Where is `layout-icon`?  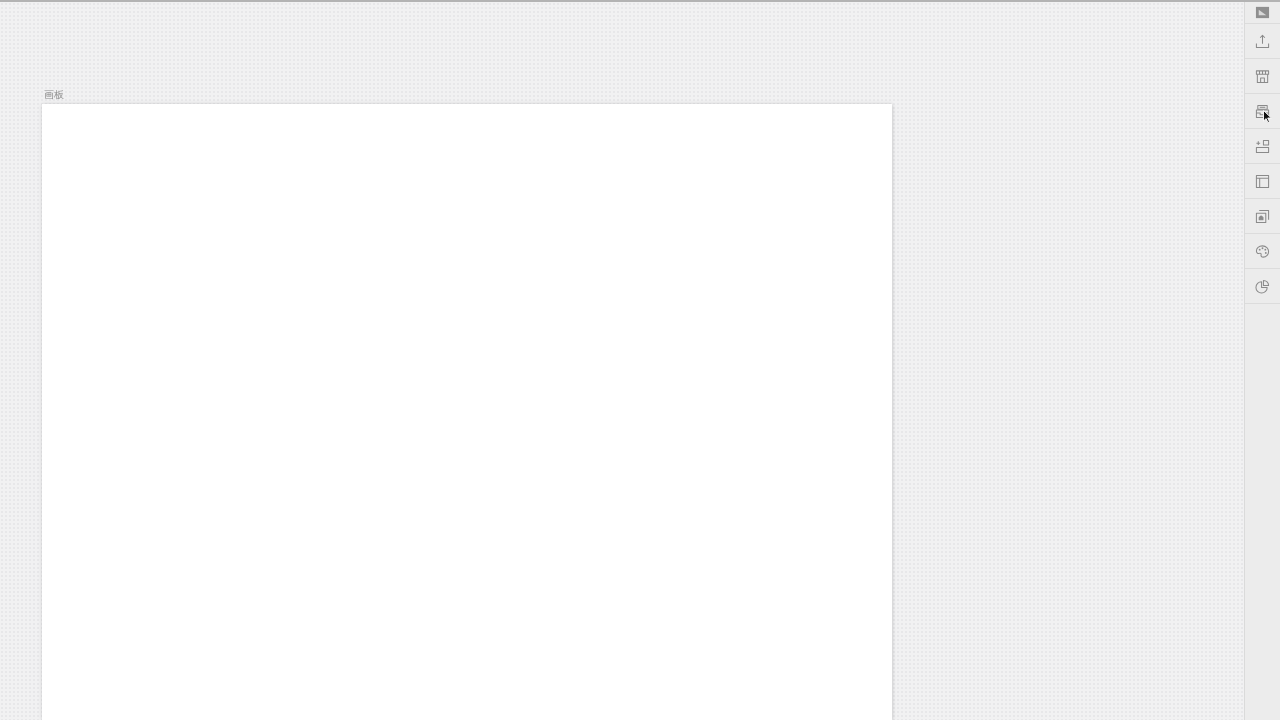 layout-icon is located at coordinates (1262, 146).